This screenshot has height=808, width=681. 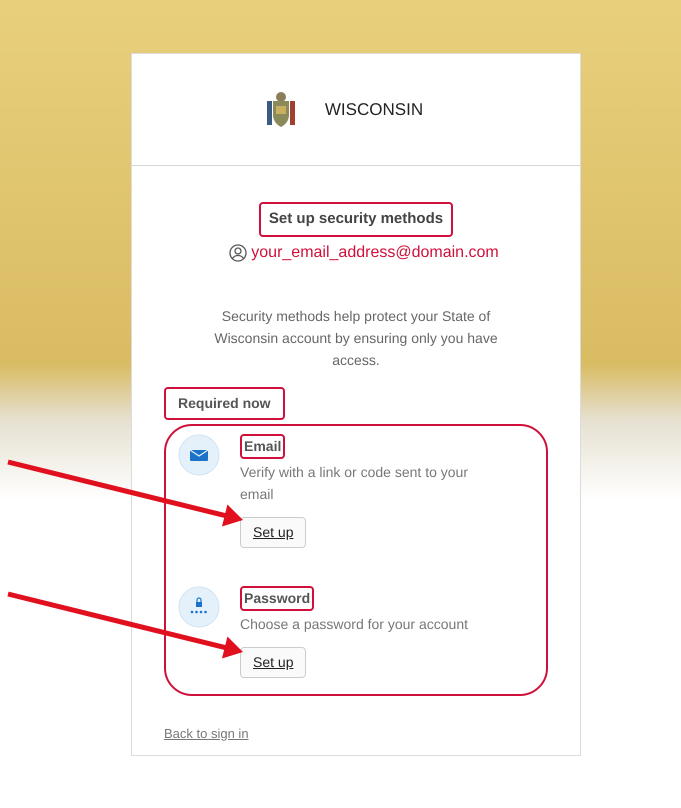 I want to click on section-label: Required now, so click(x=224, y=403).